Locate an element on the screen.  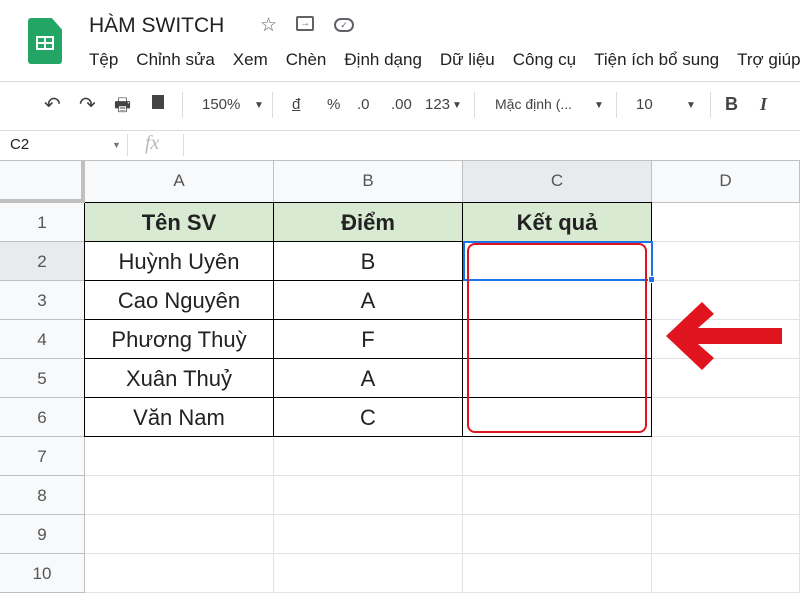
column-header-a: A is located at coordinates (179, 182).